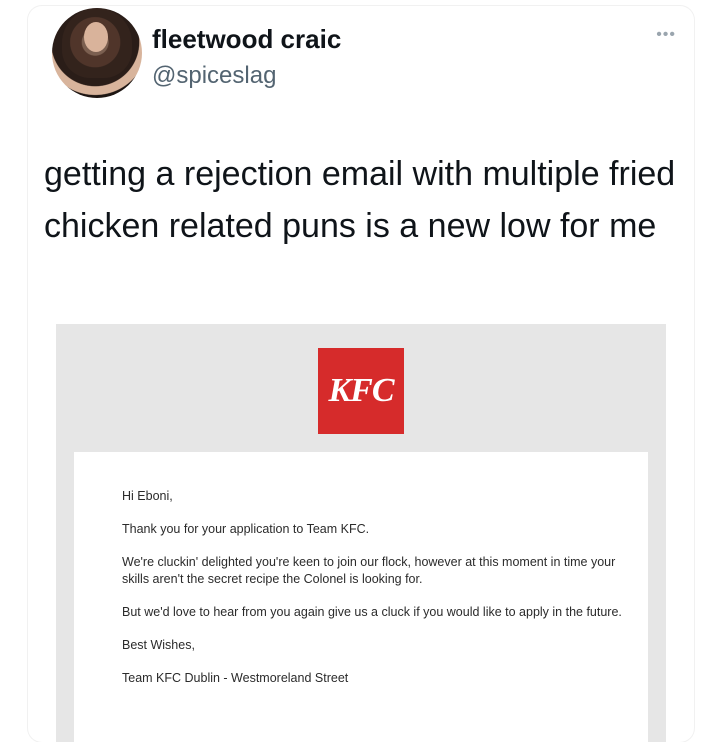 The height and width of the screenshot is (742, 719). What do you see at coordinates (214, 76) in the screenshot?
I see `user-handle: @spiceslag` at bounding box center [214, 76].